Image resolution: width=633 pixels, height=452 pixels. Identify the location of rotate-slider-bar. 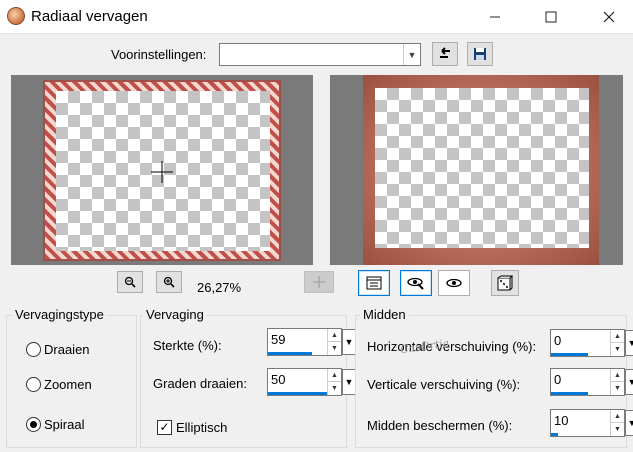
(297, 393).